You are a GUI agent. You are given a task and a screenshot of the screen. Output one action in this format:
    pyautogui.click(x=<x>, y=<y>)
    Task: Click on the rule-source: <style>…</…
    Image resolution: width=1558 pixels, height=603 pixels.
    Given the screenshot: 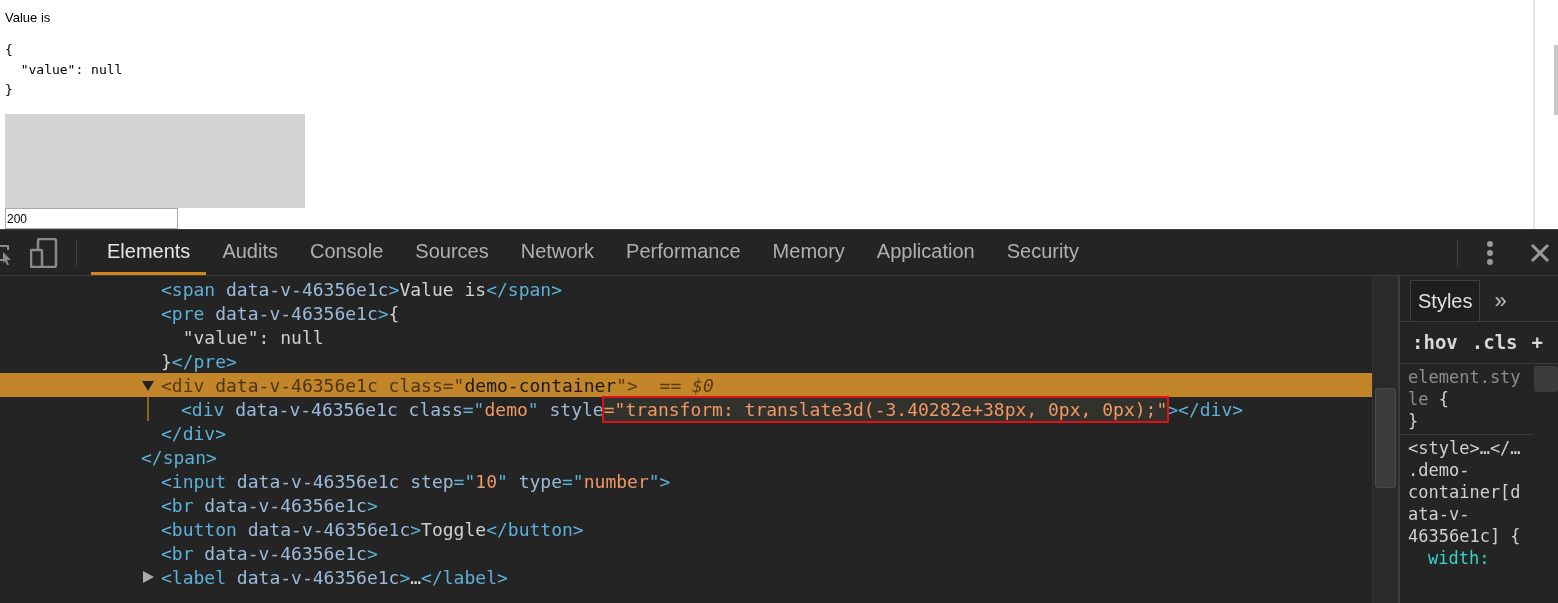 What is the action you would take?
    pyautogui.click(x=1467, y=448)
    